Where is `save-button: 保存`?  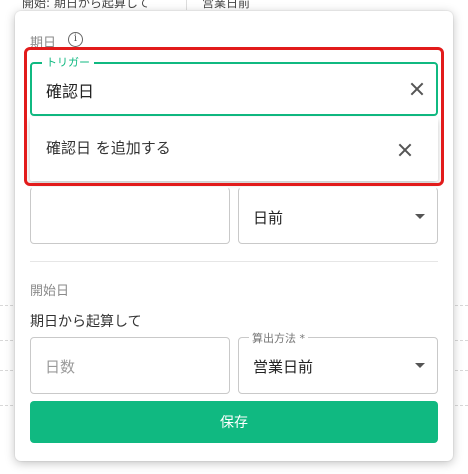 save-button: 保存 is located at coordinates (234, 422).